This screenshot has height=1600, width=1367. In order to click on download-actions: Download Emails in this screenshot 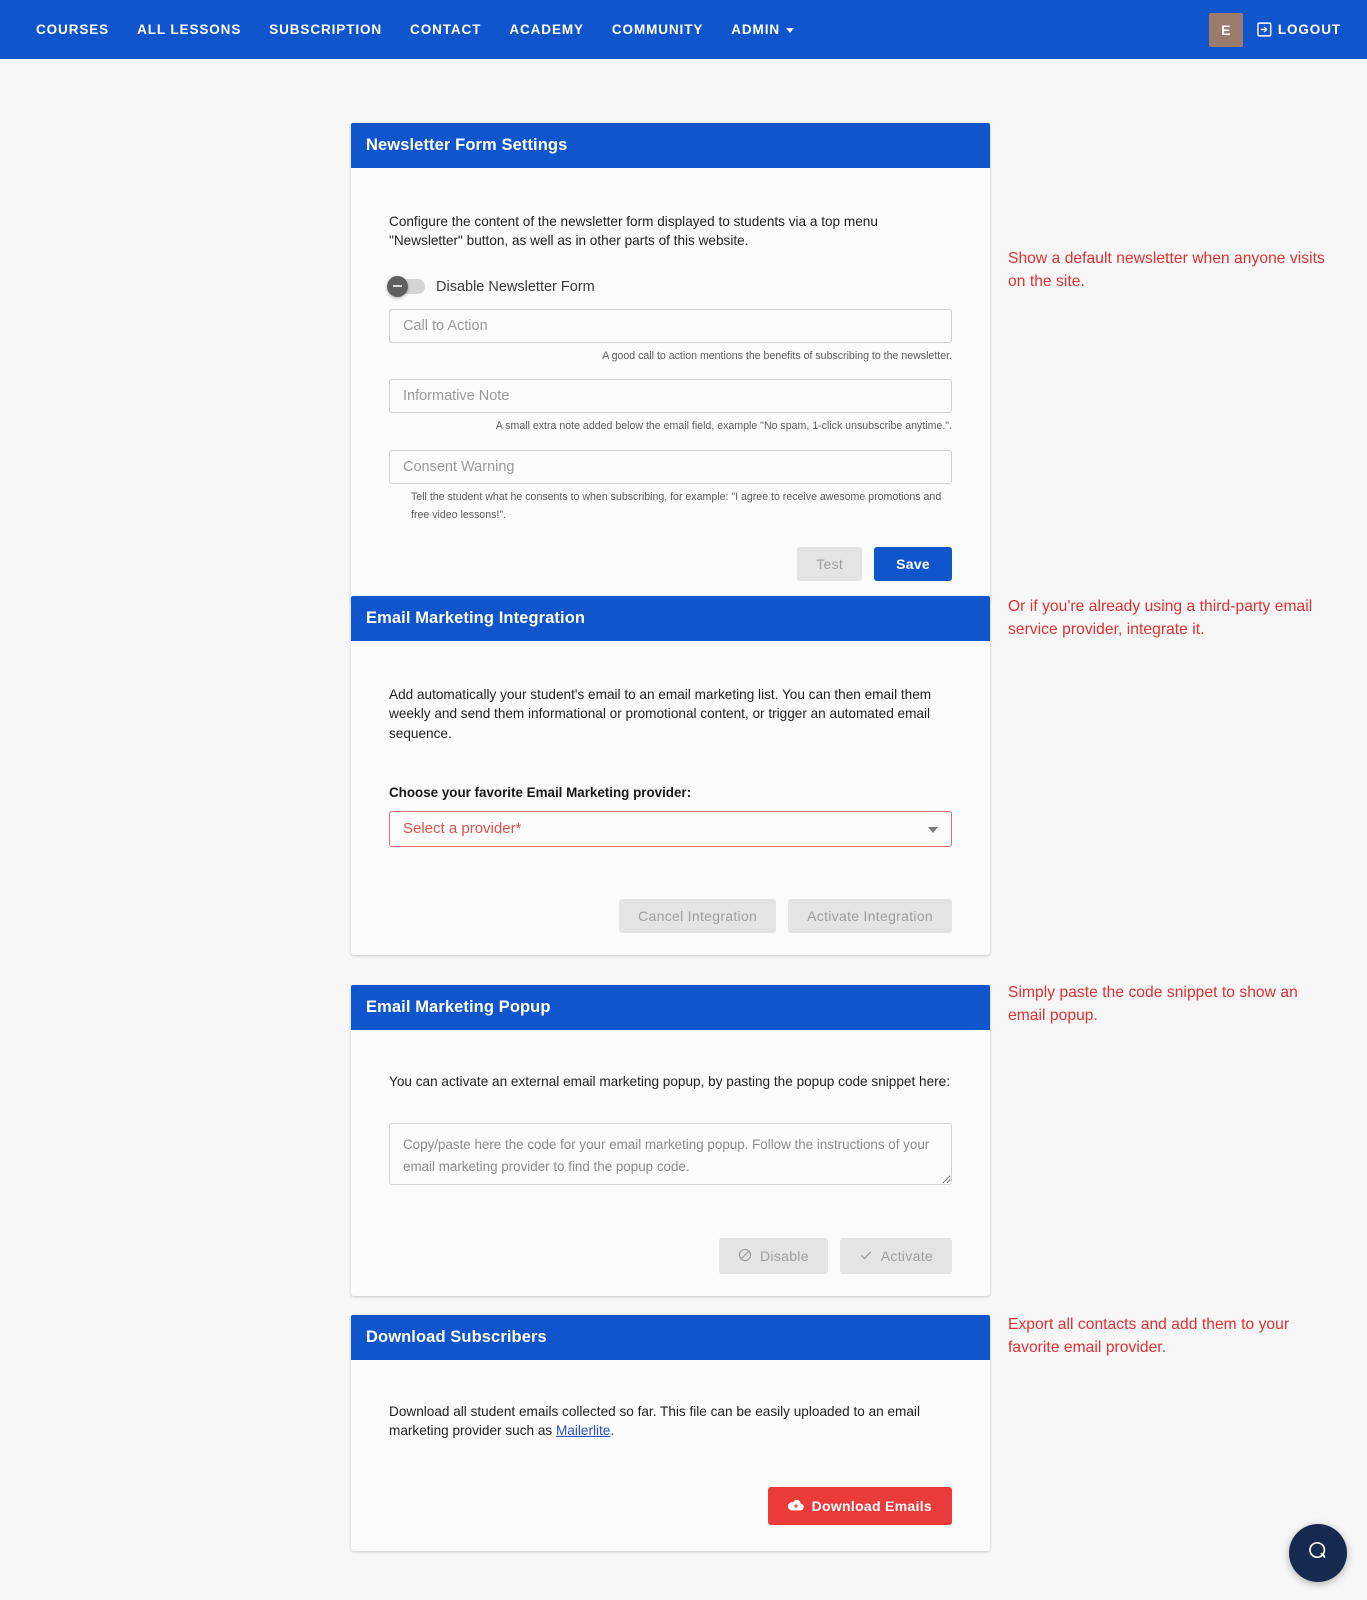, I will do `click(670, 1505)`.